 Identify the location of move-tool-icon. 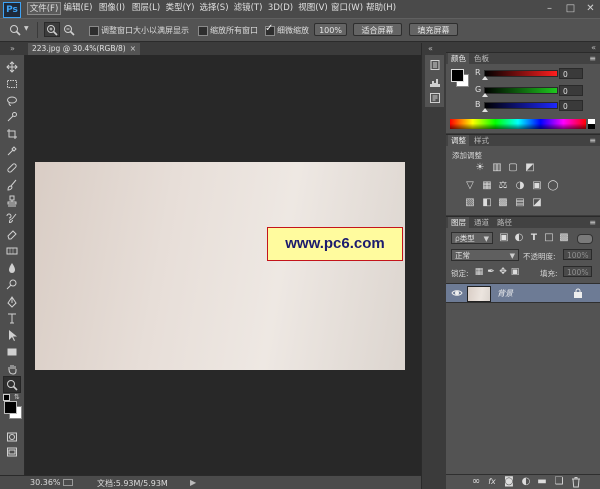
(12, 67).